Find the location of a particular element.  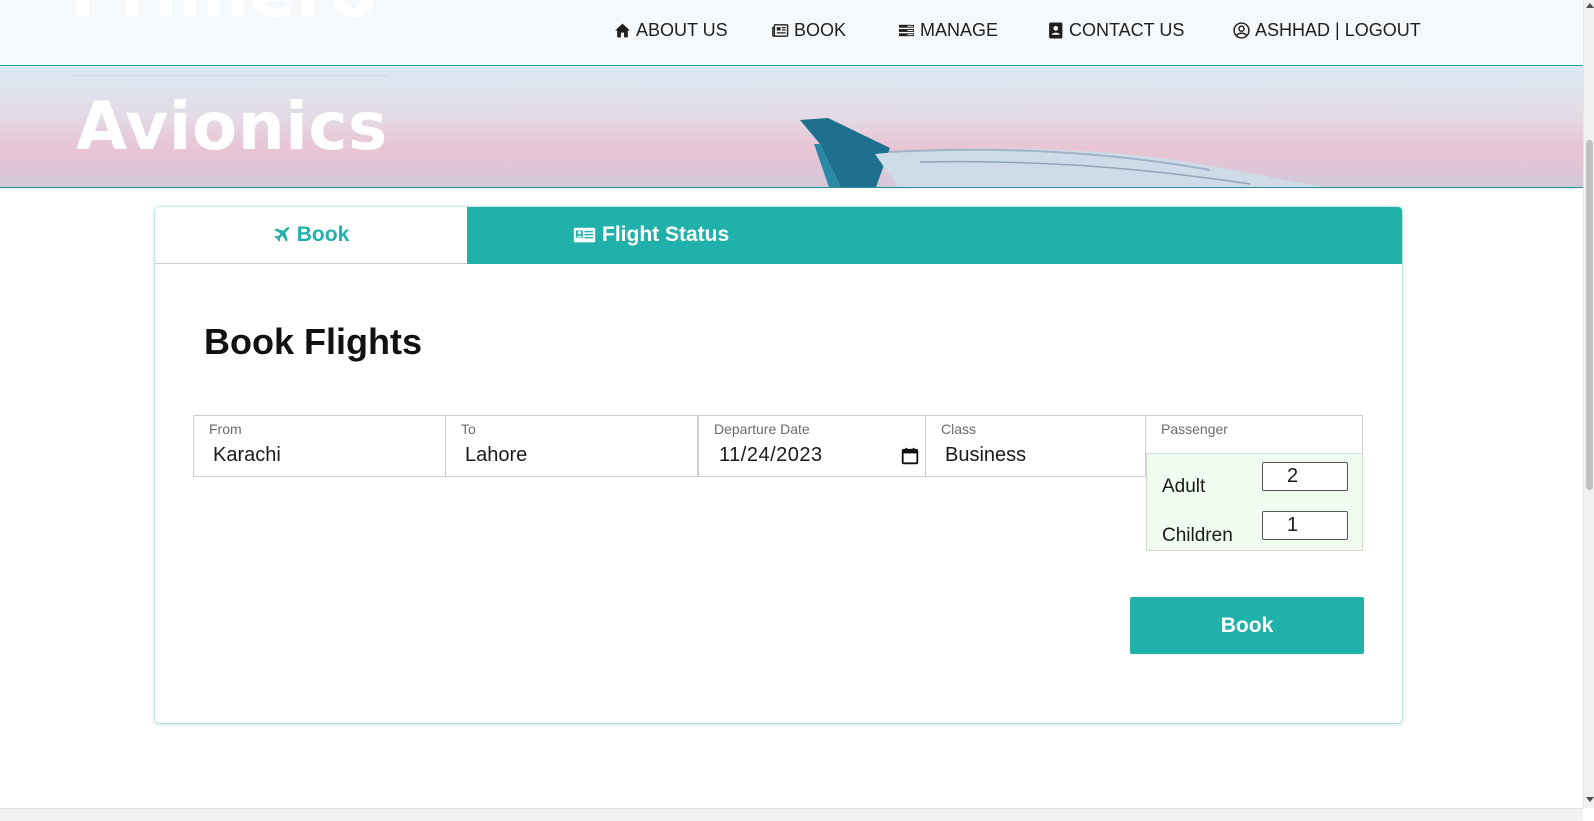

adult-count-input: 2 is located at coordinates (1305, 476).